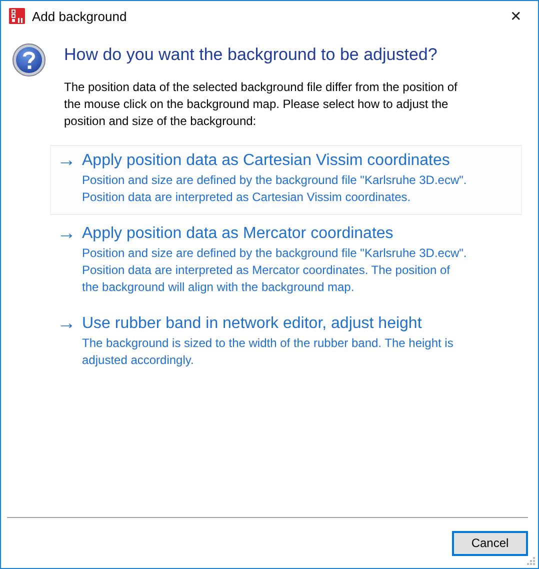 The image size is (539, 569). I want to click on question-icon, so click(29, 60).